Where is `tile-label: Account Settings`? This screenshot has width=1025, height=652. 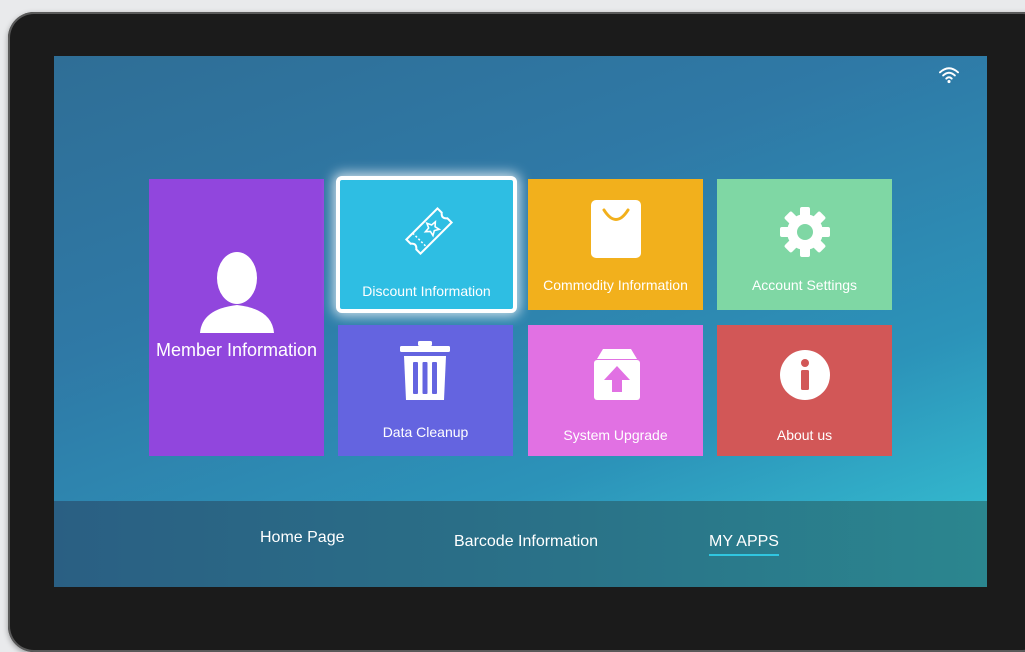 tile-label: Account Settings is located at coordinates (804, 285).